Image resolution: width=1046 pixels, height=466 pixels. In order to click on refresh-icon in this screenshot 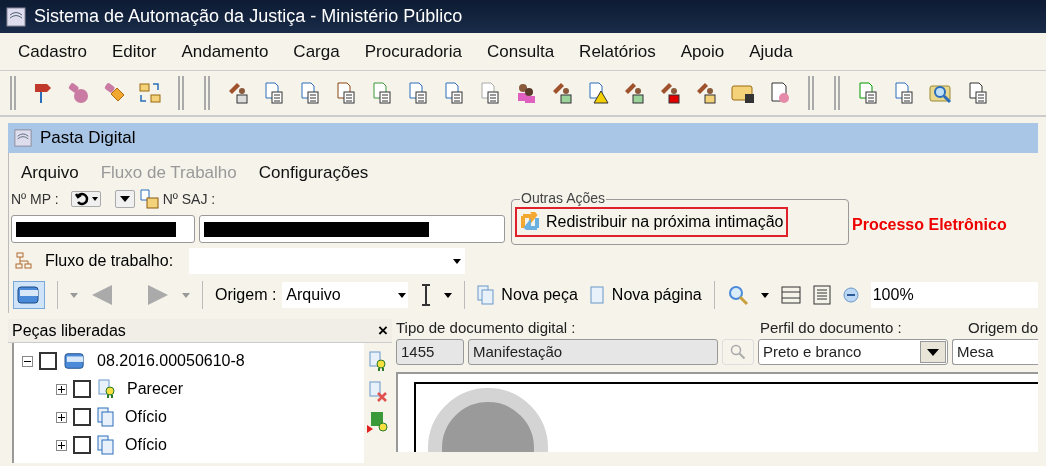, I will do `click(530, 222)`.